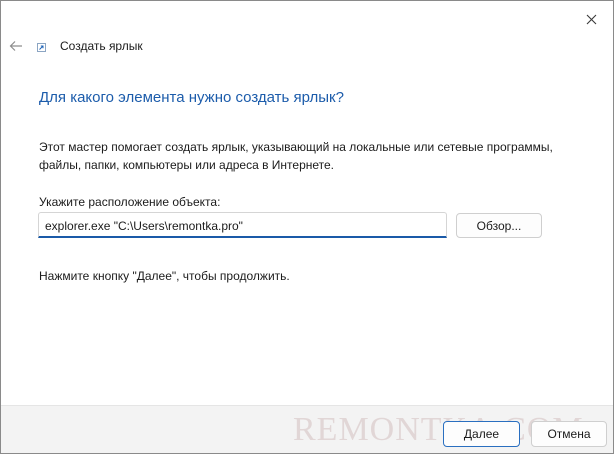 The image size is (614, 454). Describe the element at coordinates (307, 429) in the screenshot. I see `footer-bar` at that location.